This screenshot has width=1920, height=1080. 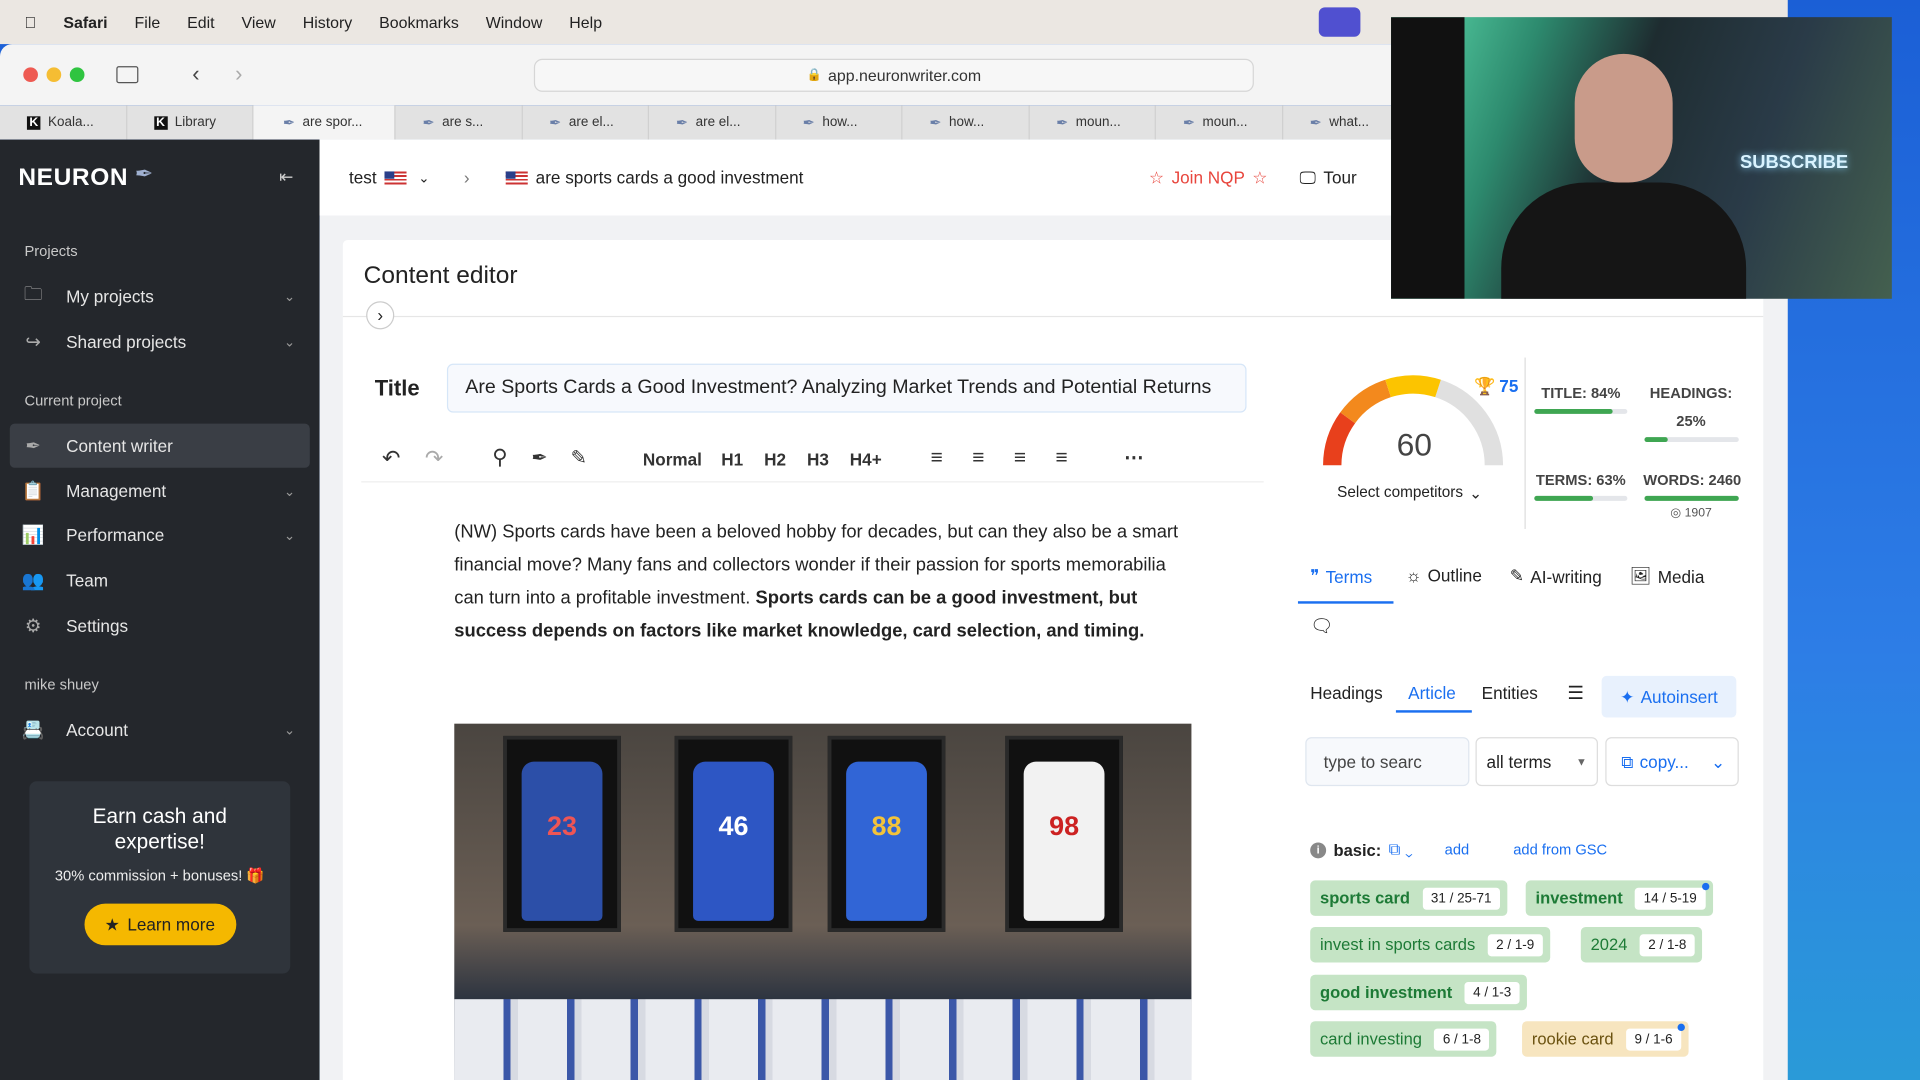 What do you see at coordinates (1134, 458) in the screenshot?
I see `more-icon: ⋯` at bounding box center [1134, 458].